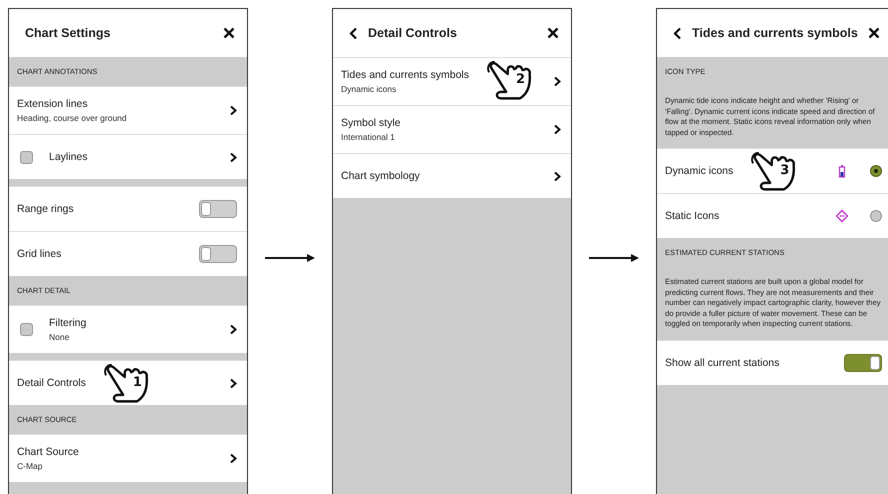 The width and height of the screenshot is (888, 494). Describe the element at coordinates (59, 337) in the screenshot. I see `item-value: None` at that location.